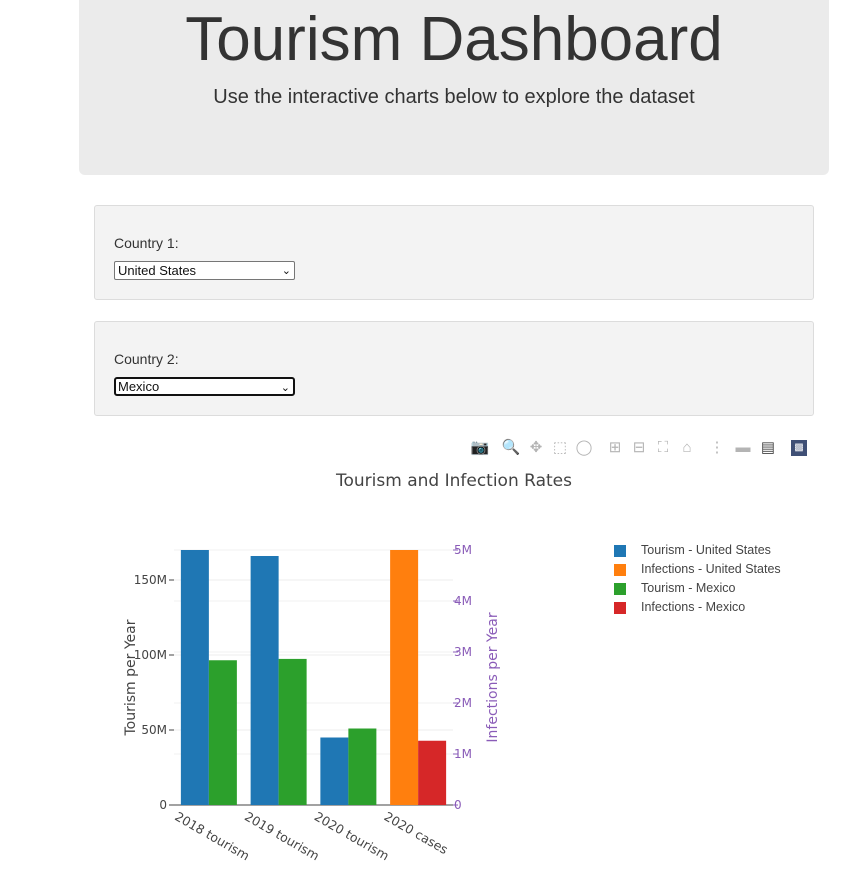 This screenshot has width=852, height=869. Describe the element at coordinates (463, 754) in the screenshot. I see `y2-tick-label: 1M` at that location.